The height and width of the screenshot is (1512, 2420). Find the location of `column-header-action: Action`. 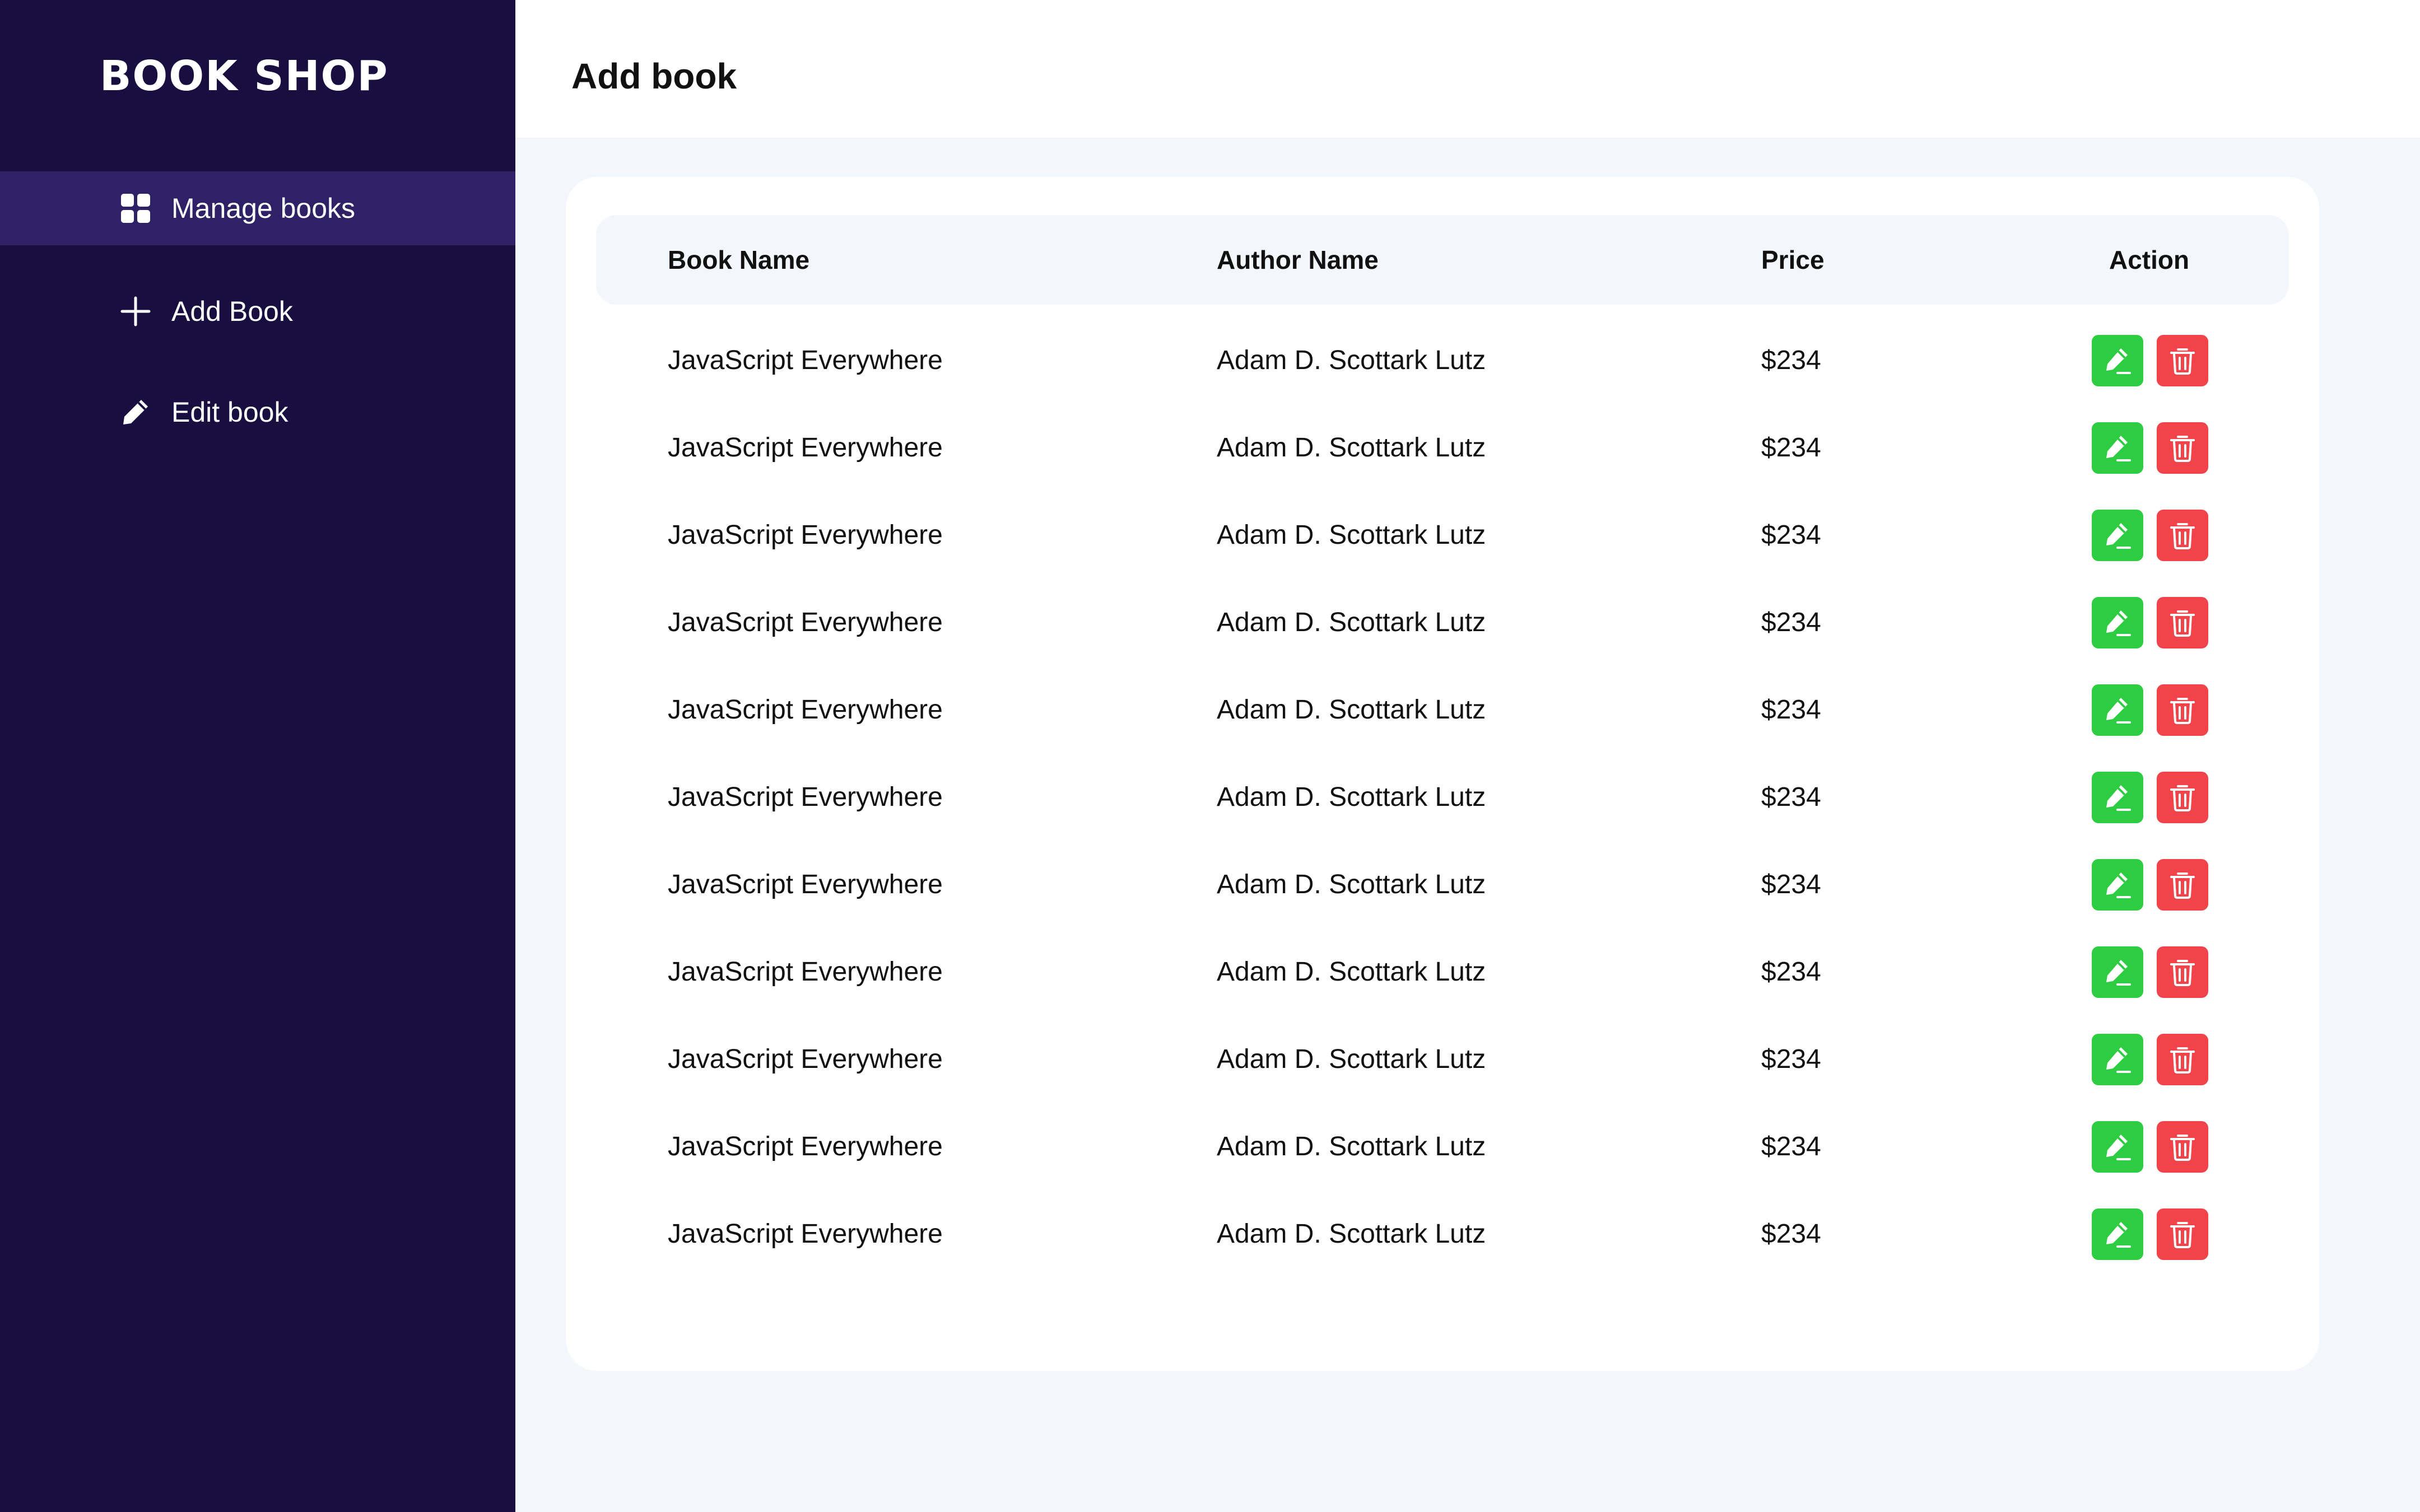

column-header-action: Action is located at coordinates (2149, 260).